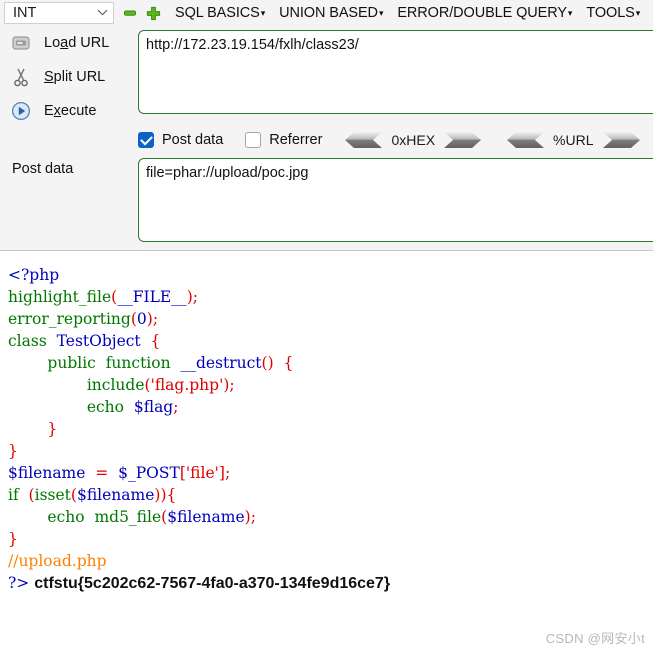 The width and height of the screenshot is (653, 655). Describe the element at coordinates (326, 250) in the screenshot. I see `panel-divider` at that location.